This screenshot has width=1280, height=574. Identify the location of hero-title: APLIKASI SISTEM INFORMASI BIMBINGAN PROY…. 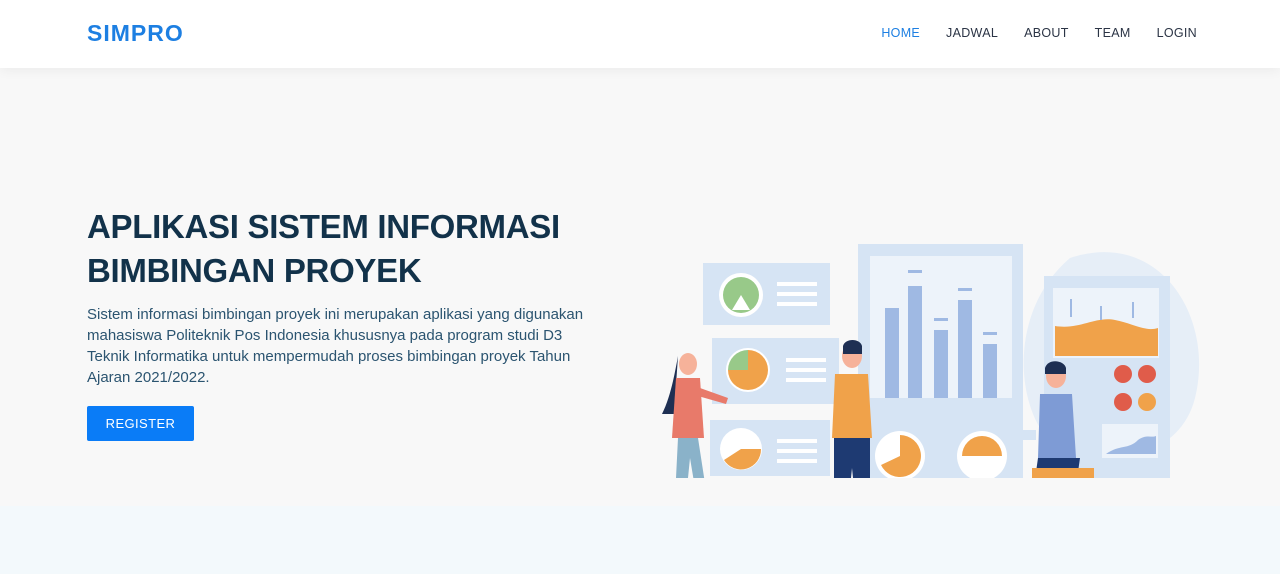
(347, 249).